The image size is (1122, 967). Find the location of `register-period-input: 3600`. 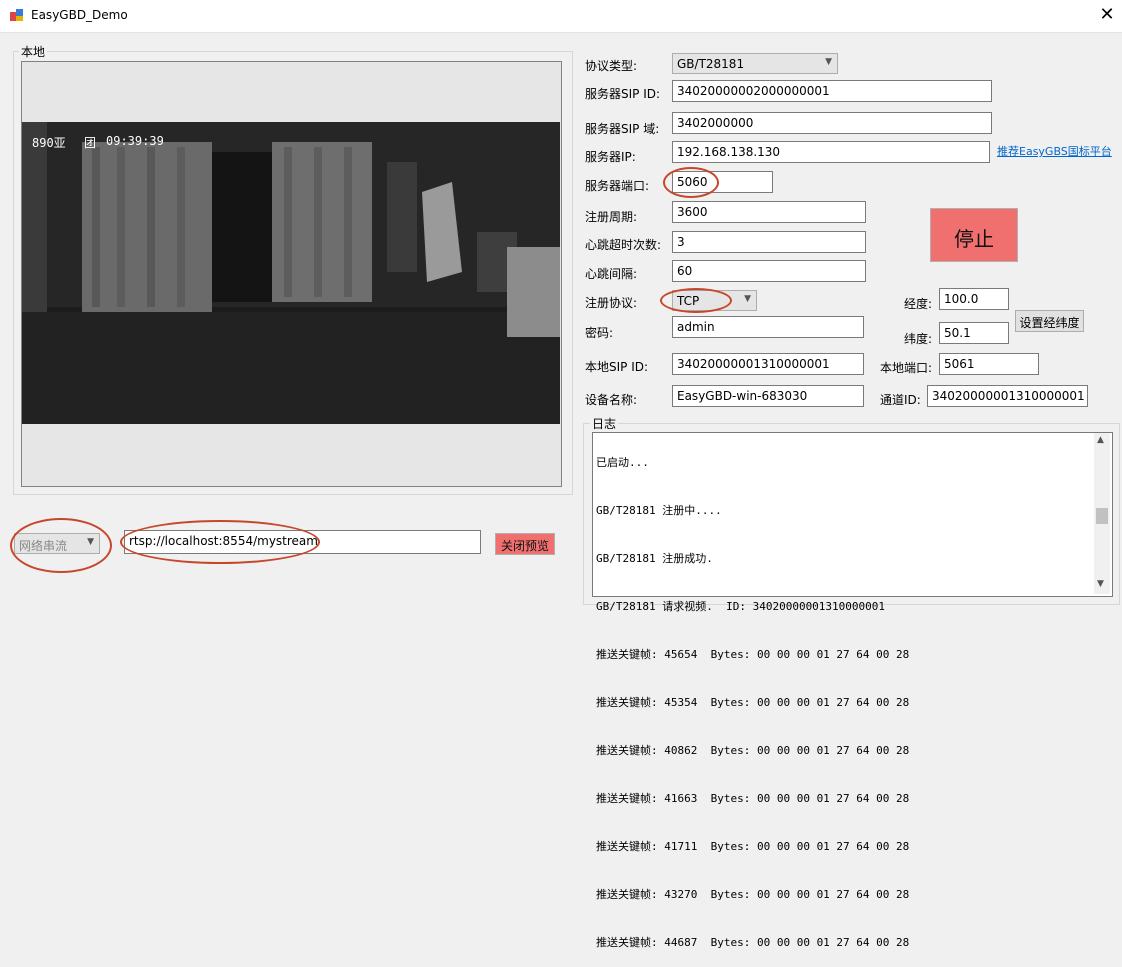

register-period-input: 3600 is located at coordinates (769, 212).